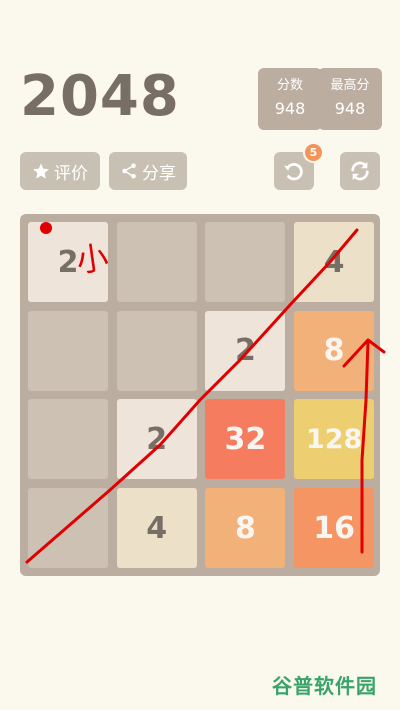 The width and height of the screenshot is (400, 710). What do you see at coordinates (313, 152) in the screenshot?
I see `undo-count-badge: 5` at bounding box center [313, 152].